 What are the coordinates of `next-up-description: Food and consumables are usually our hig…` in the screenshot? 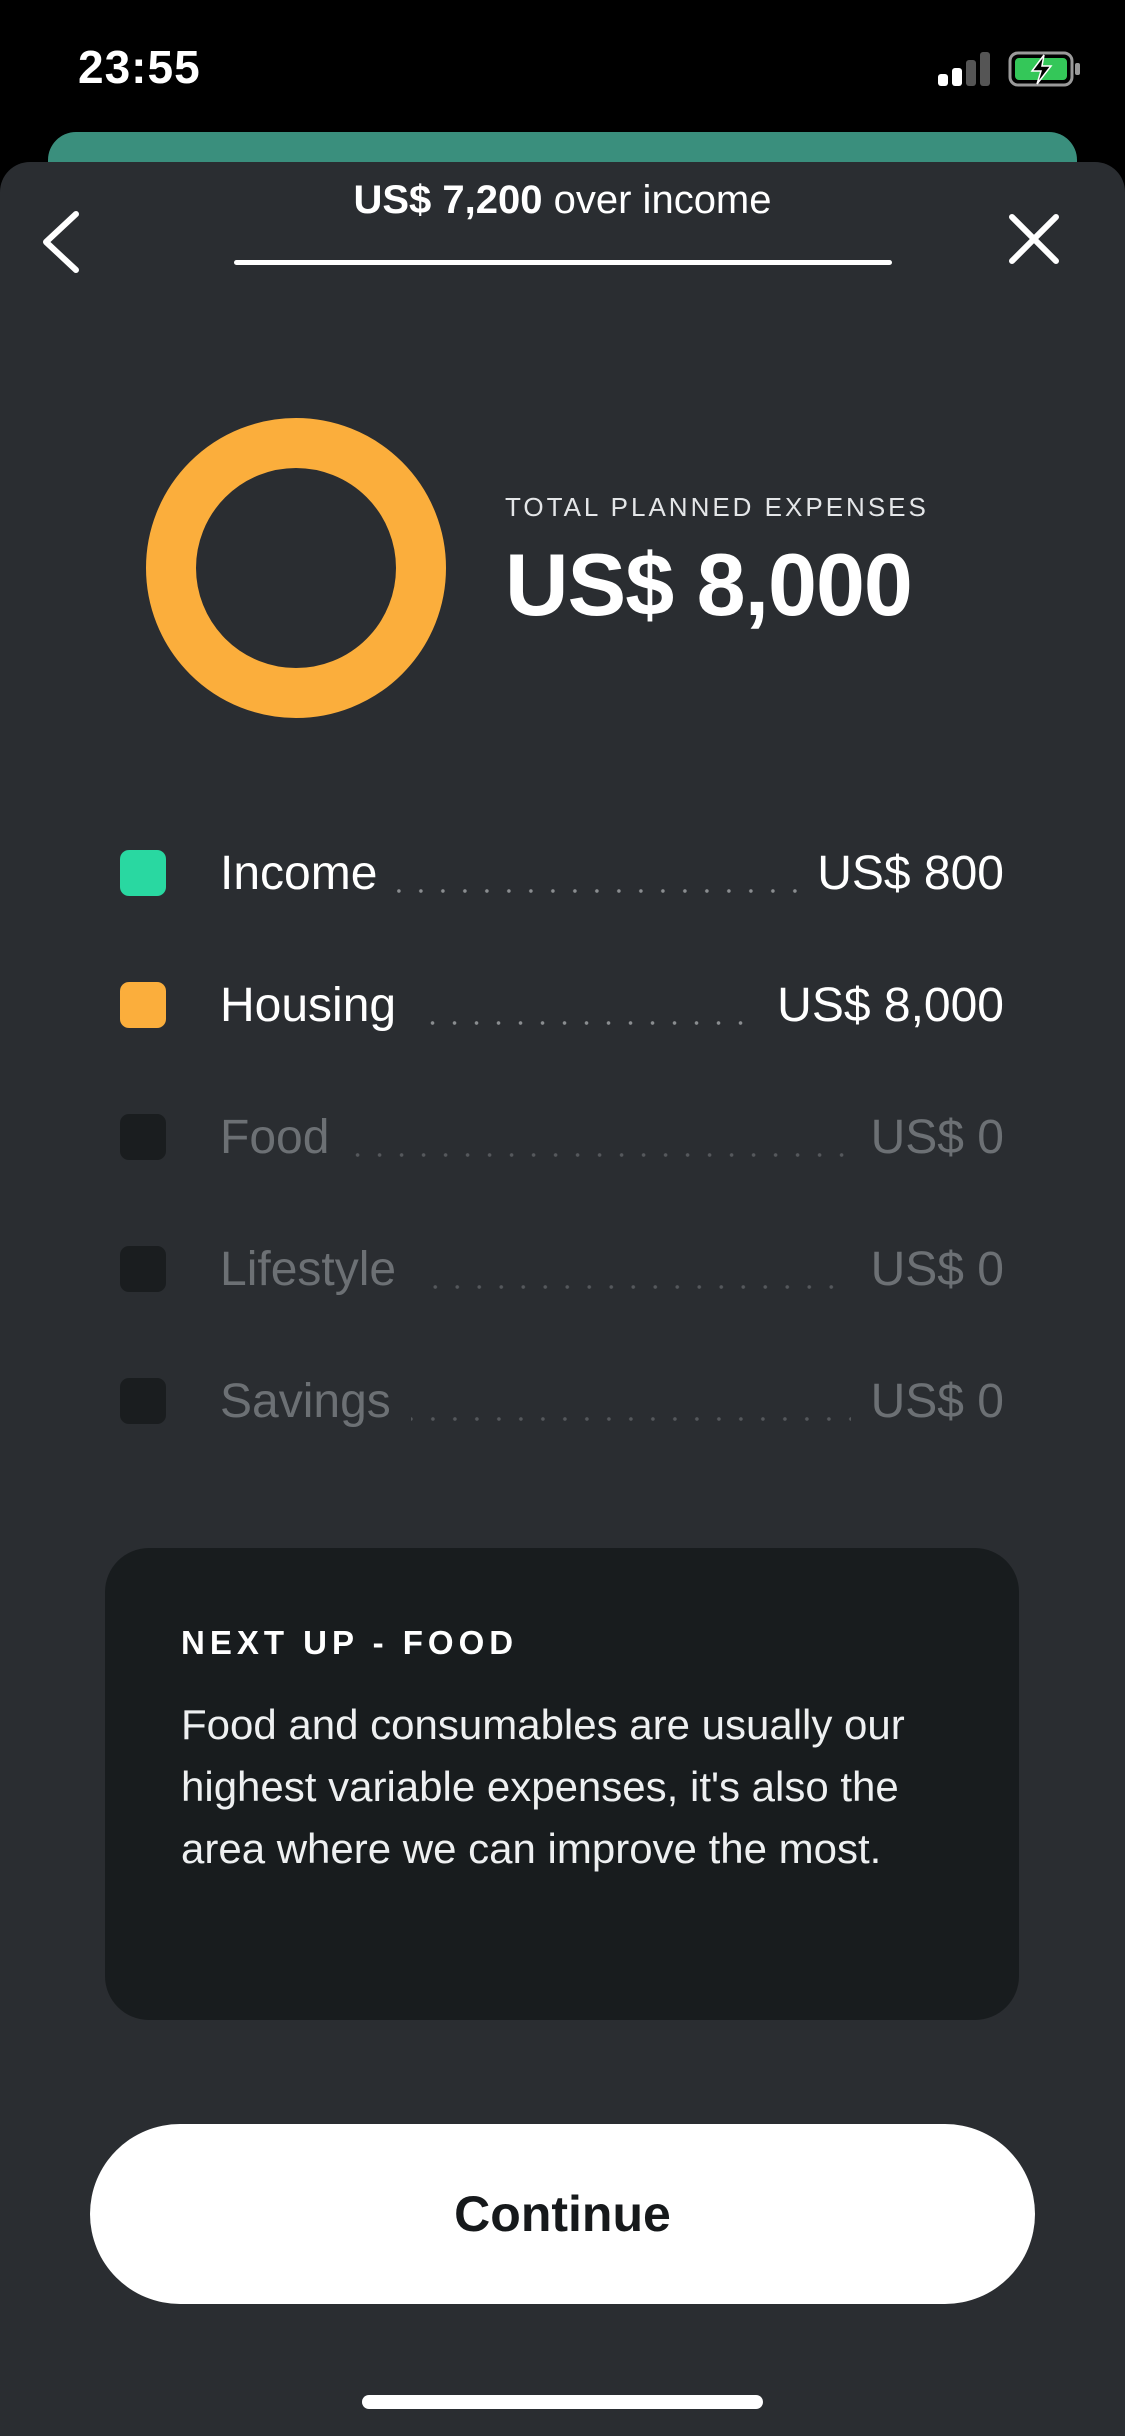 It's located at (543, 1786).